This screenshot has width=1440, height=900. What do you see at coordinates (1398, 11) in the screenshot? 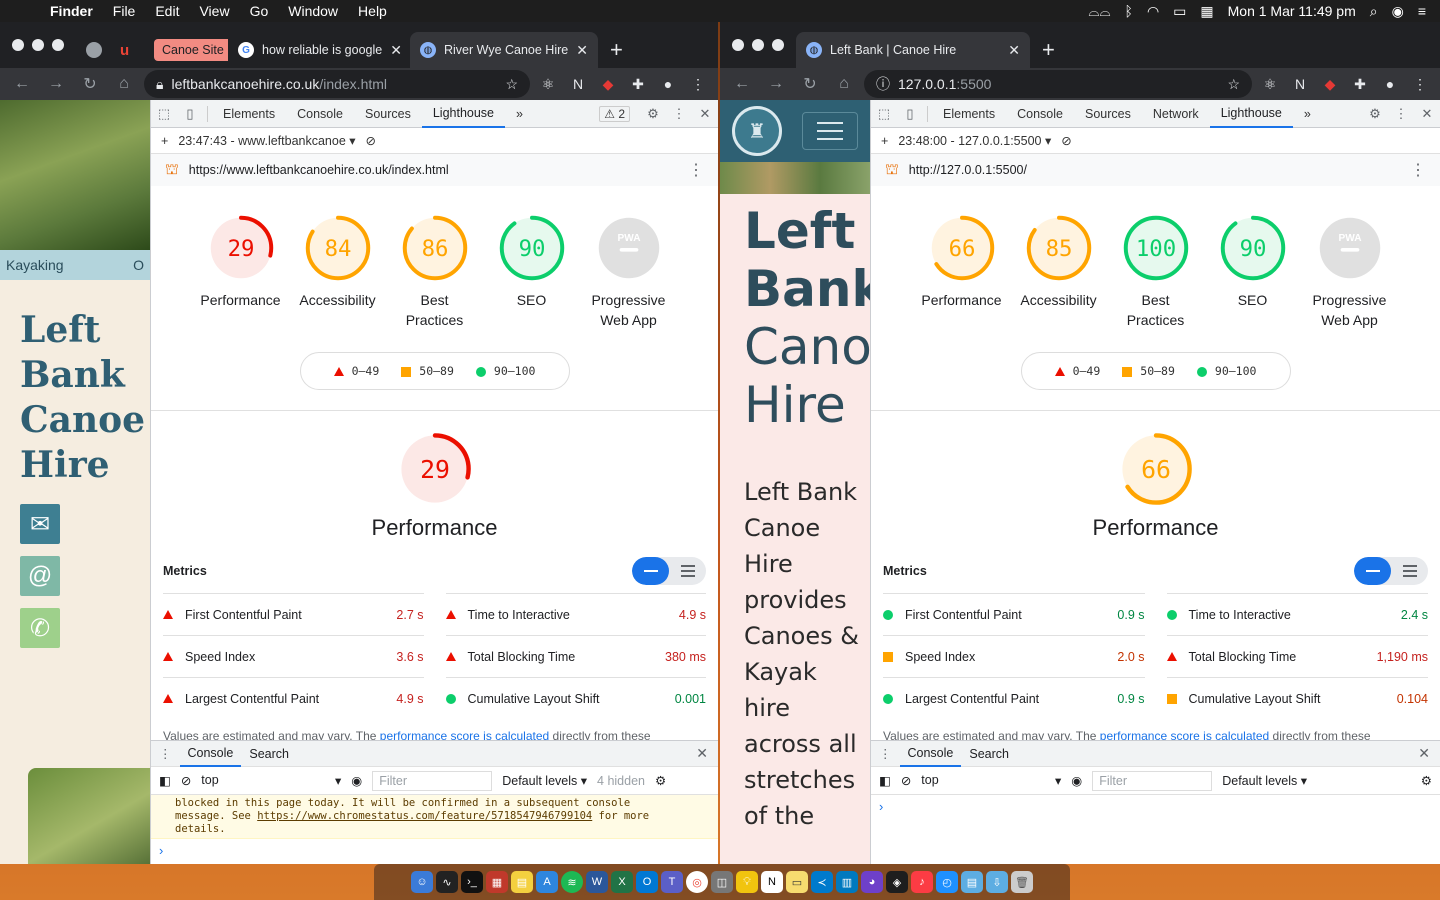
I see `siri-icon: ◉` at bounding box center [1398, 11].